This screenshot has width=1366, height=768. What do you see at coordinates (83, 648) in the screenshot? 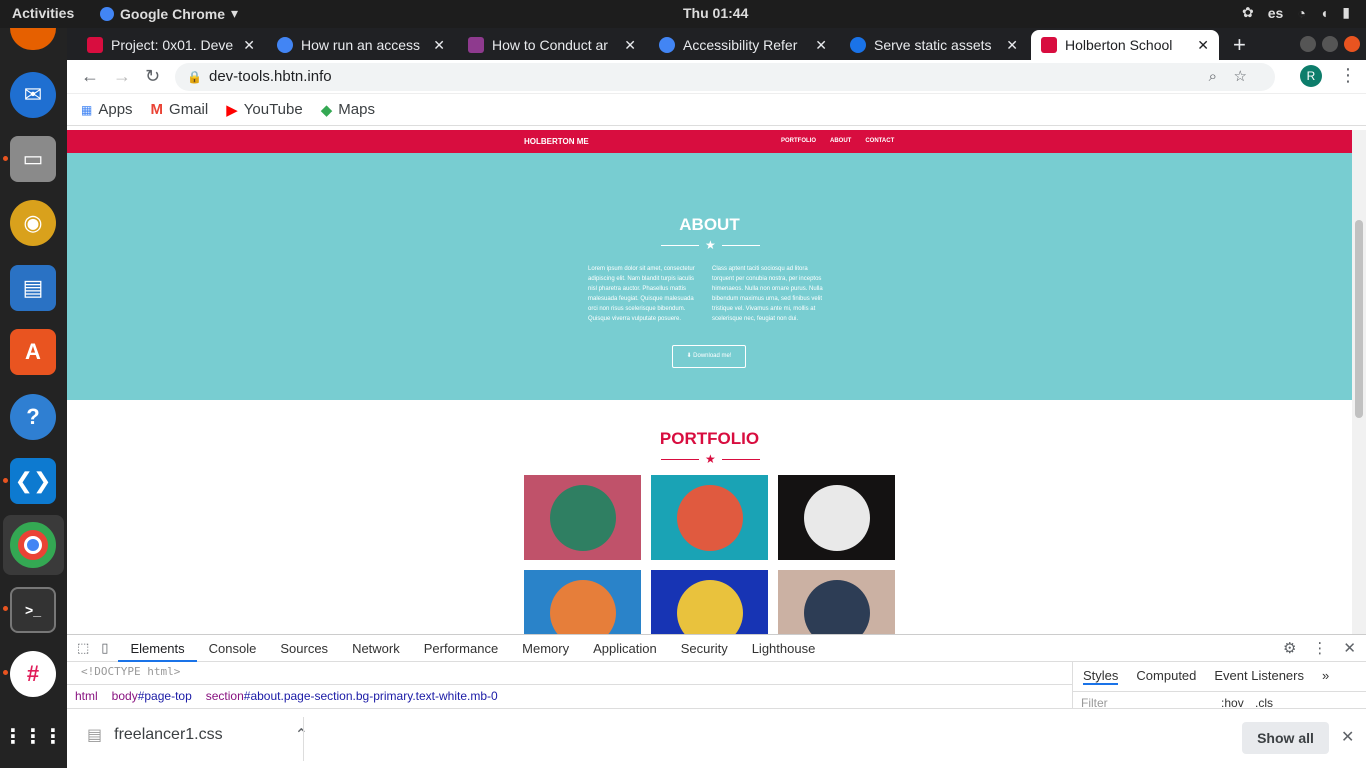
I see `inspect-element-icon: ⬚` at bounding box center [83, 648].